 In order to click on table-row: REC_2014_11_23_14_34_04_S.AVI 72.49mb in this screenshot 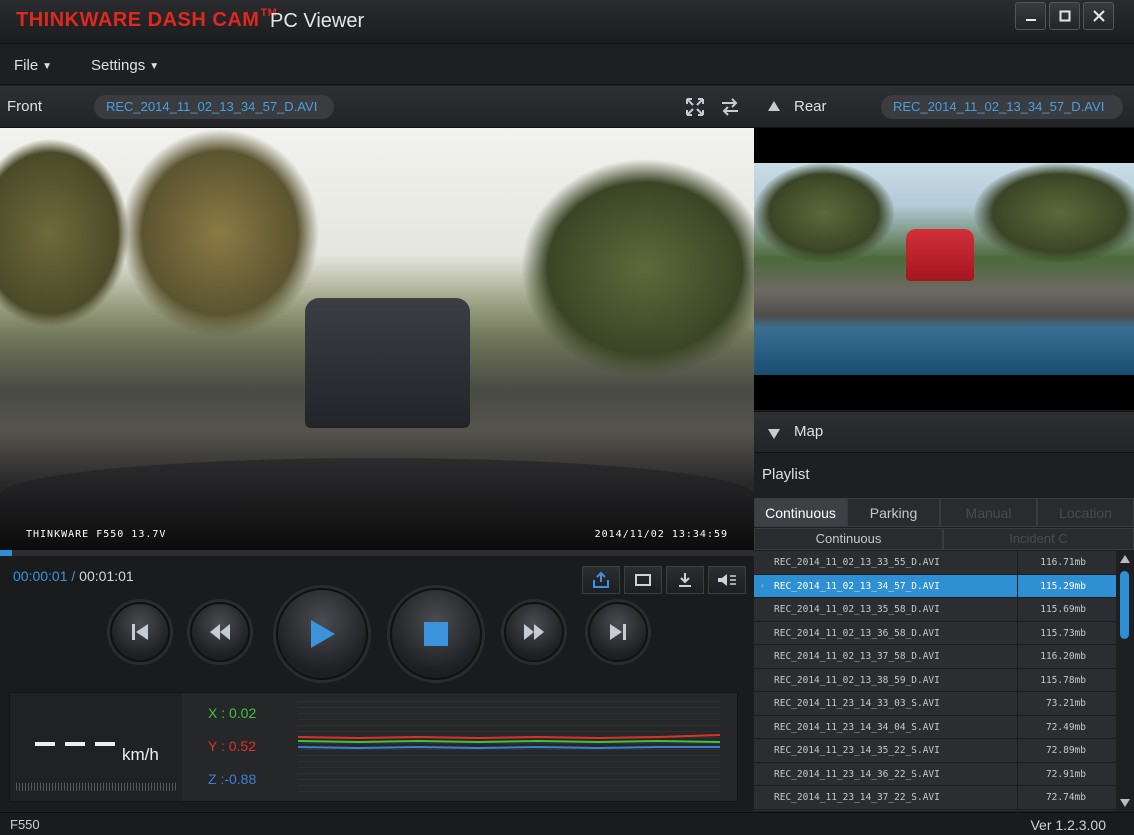, I will do `click(935, 727)`.